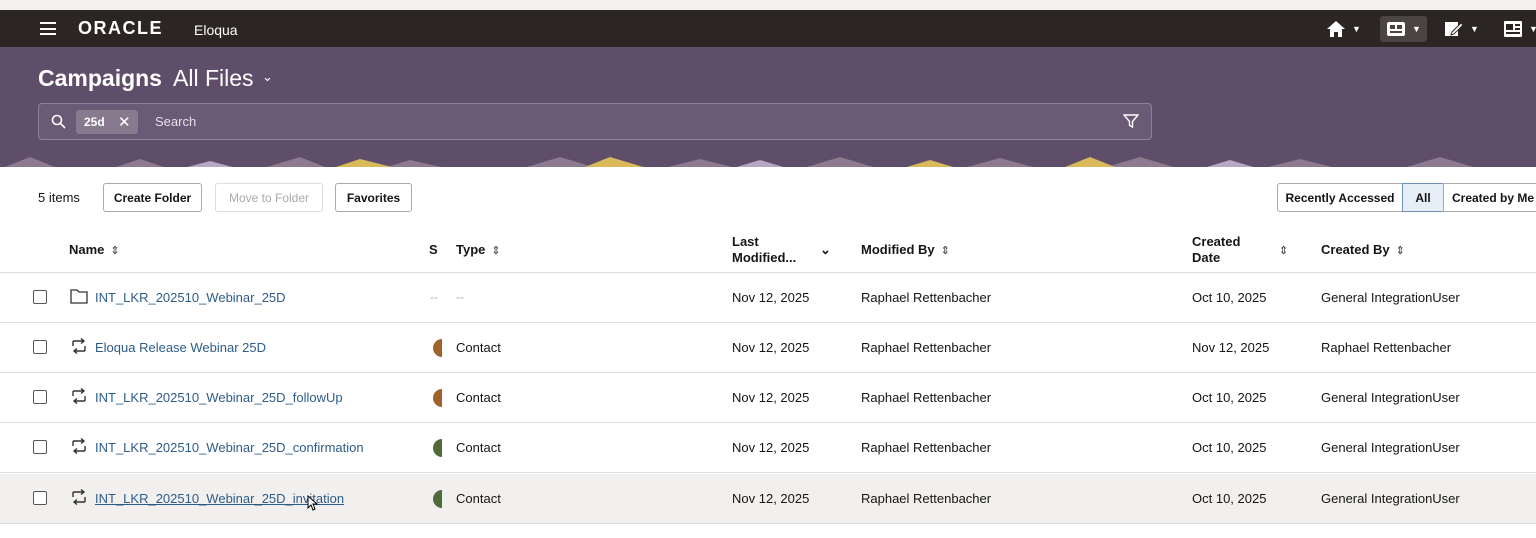  Describe the element at coordinates (152, 197) in the screenshot. I see `create-folder-button: Create Folder` at that location.